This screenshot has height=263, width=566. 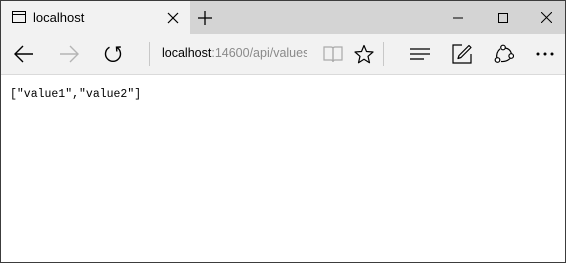 I want to click on hub-icon, so click(x=420, y=54).